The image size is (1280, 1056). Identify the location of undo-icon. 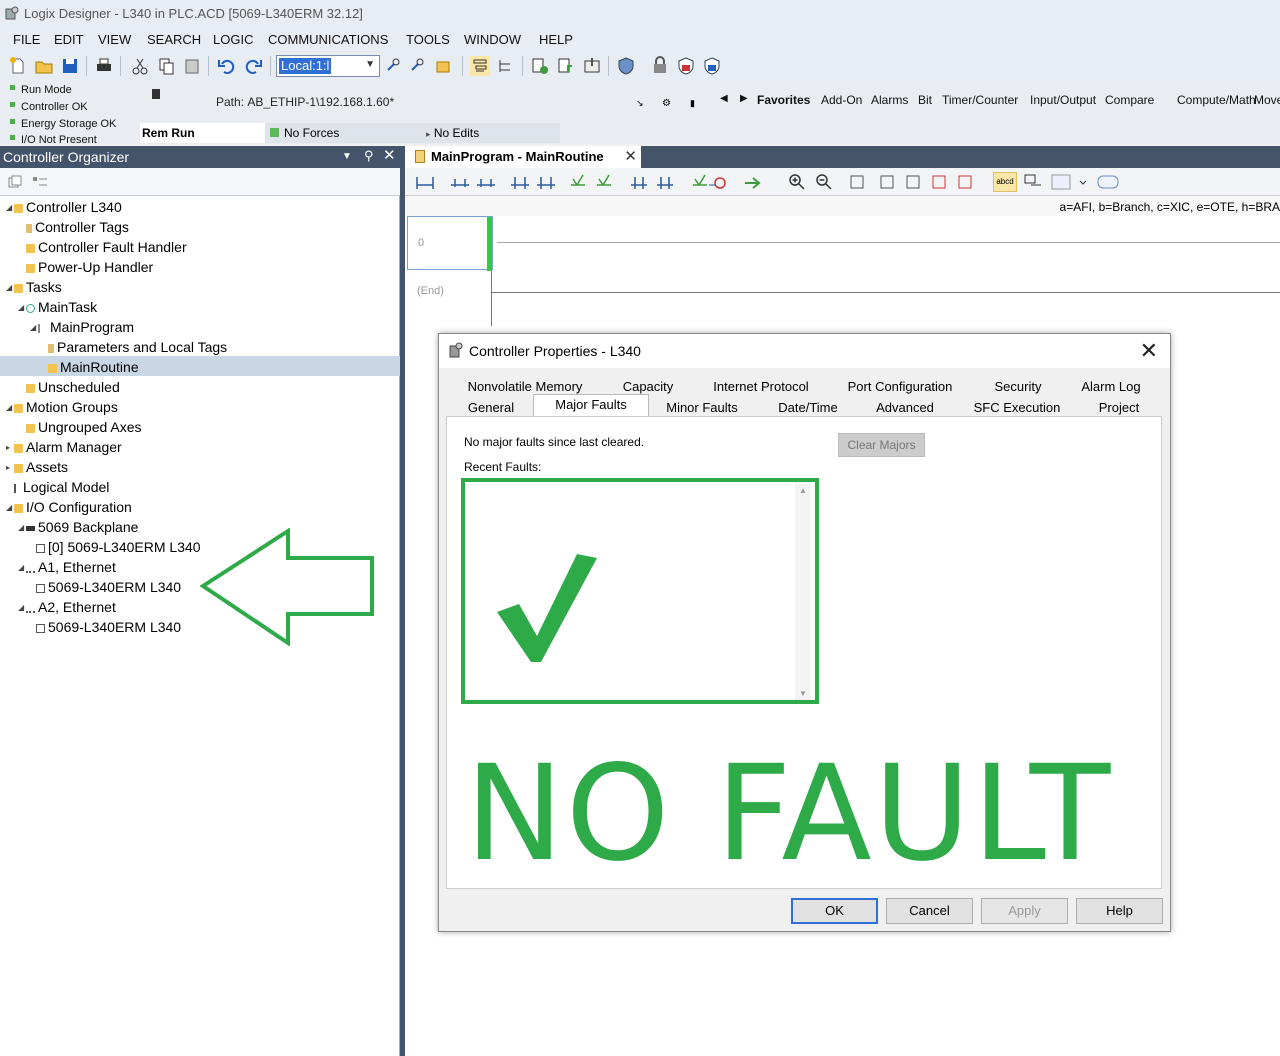
(226, 66).